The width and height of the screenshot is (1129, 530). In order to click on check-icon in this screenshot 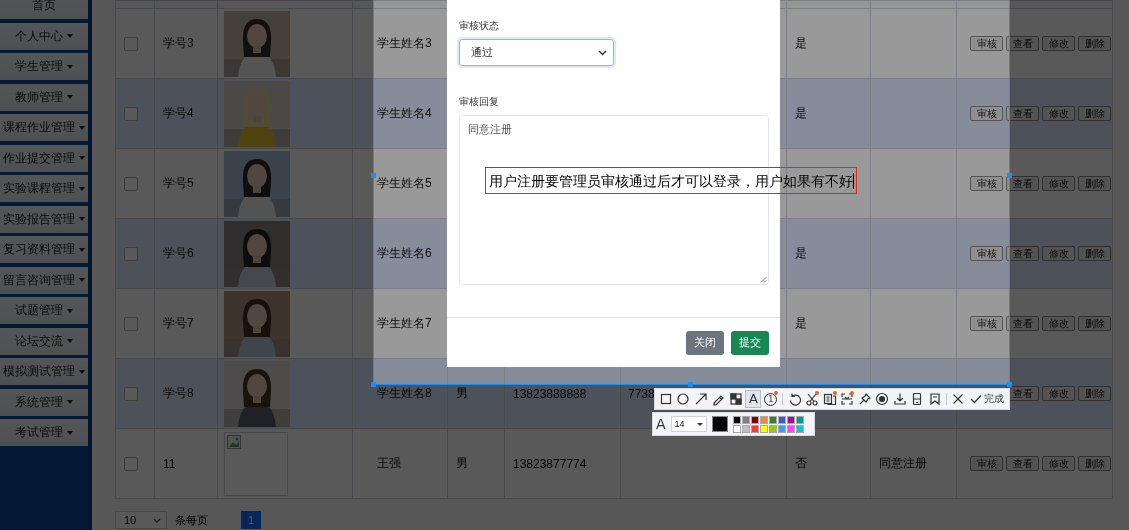, I will do `click(975, 399)`.